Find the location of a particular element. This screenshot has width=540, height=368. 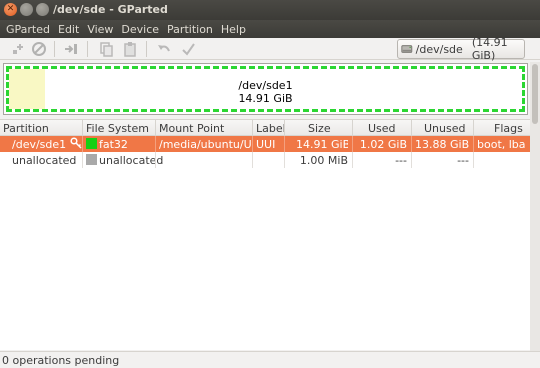

menu-gparted: GParted is located at coordinates (28, 29).